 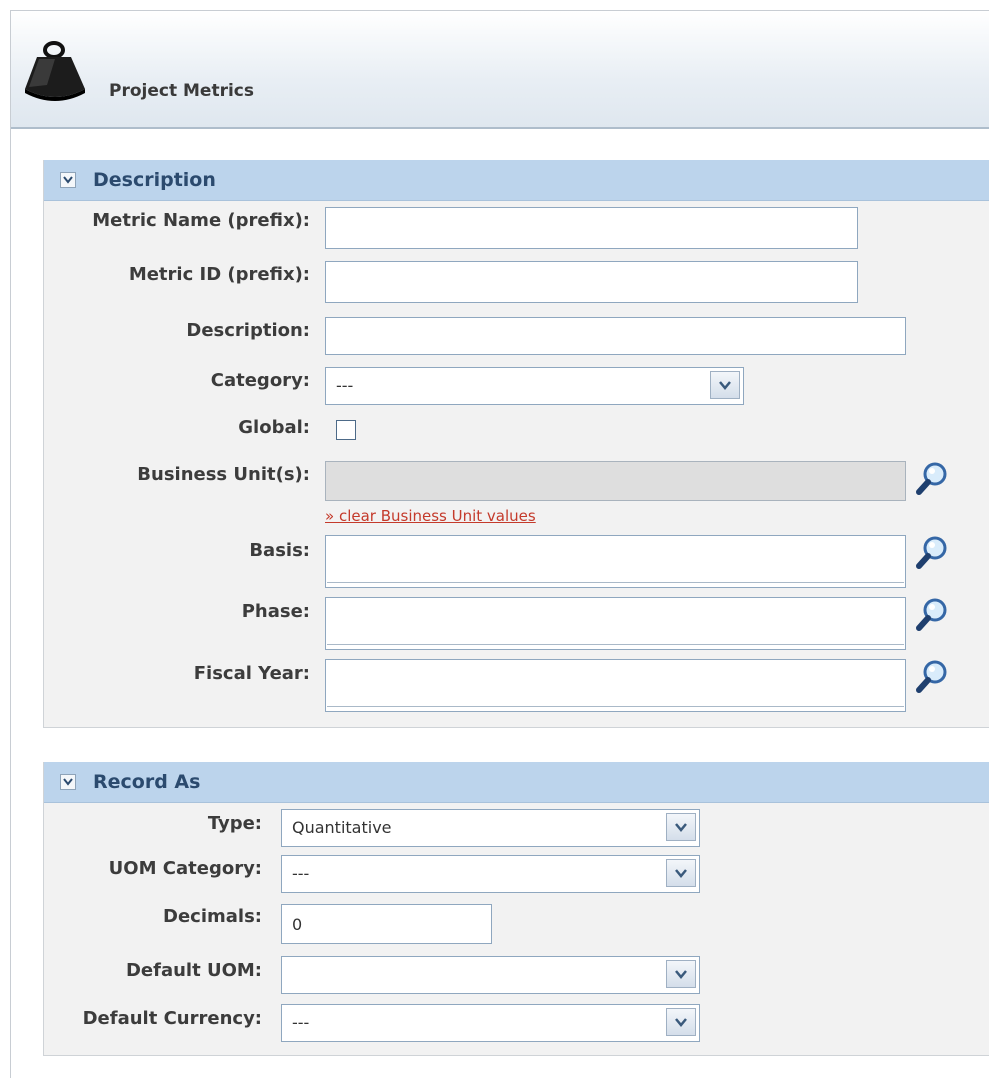 I want to click on metric-id-label: Metric ID (prefix):, so click(x=219, y=274).